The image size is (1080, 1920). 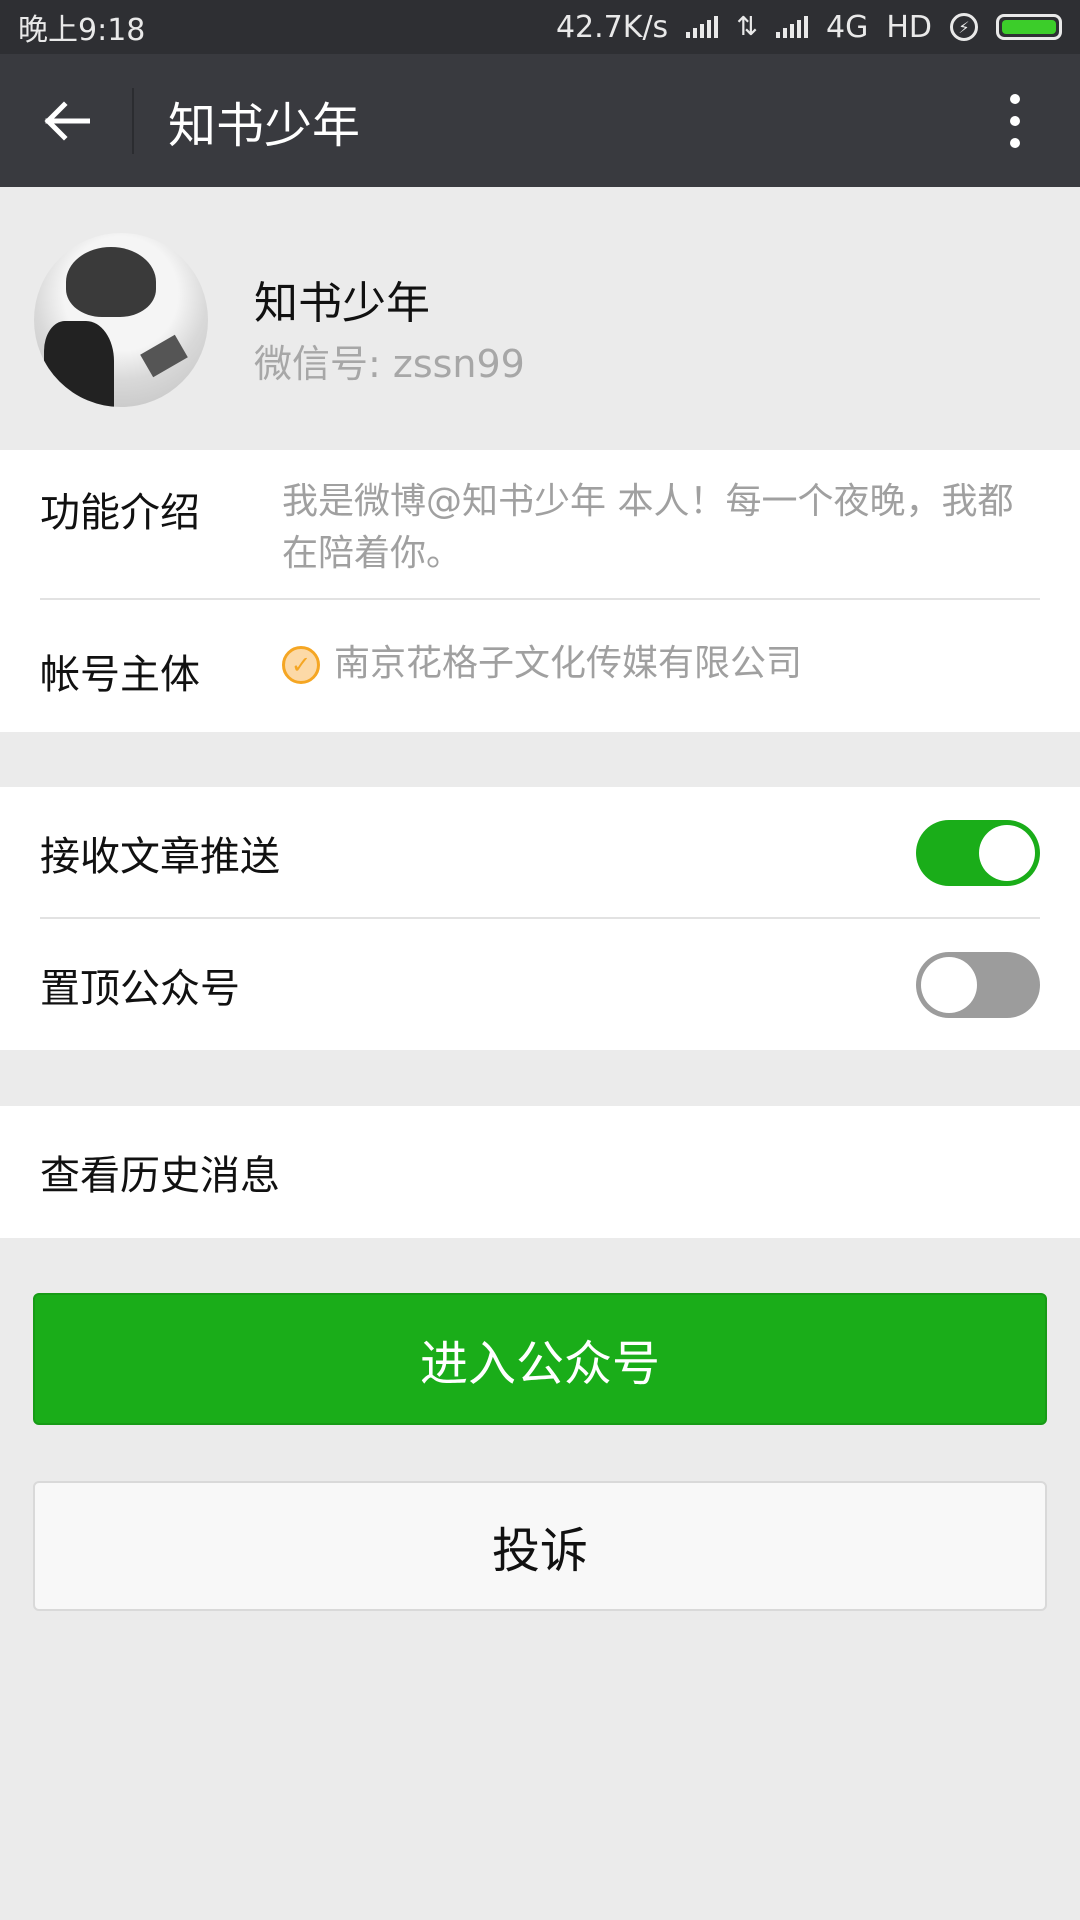 What do you see at coordinates (389, 364) in the screenshot?
I see `wechat-id: 微信号: zssn99` at bounding box center [389, 364].